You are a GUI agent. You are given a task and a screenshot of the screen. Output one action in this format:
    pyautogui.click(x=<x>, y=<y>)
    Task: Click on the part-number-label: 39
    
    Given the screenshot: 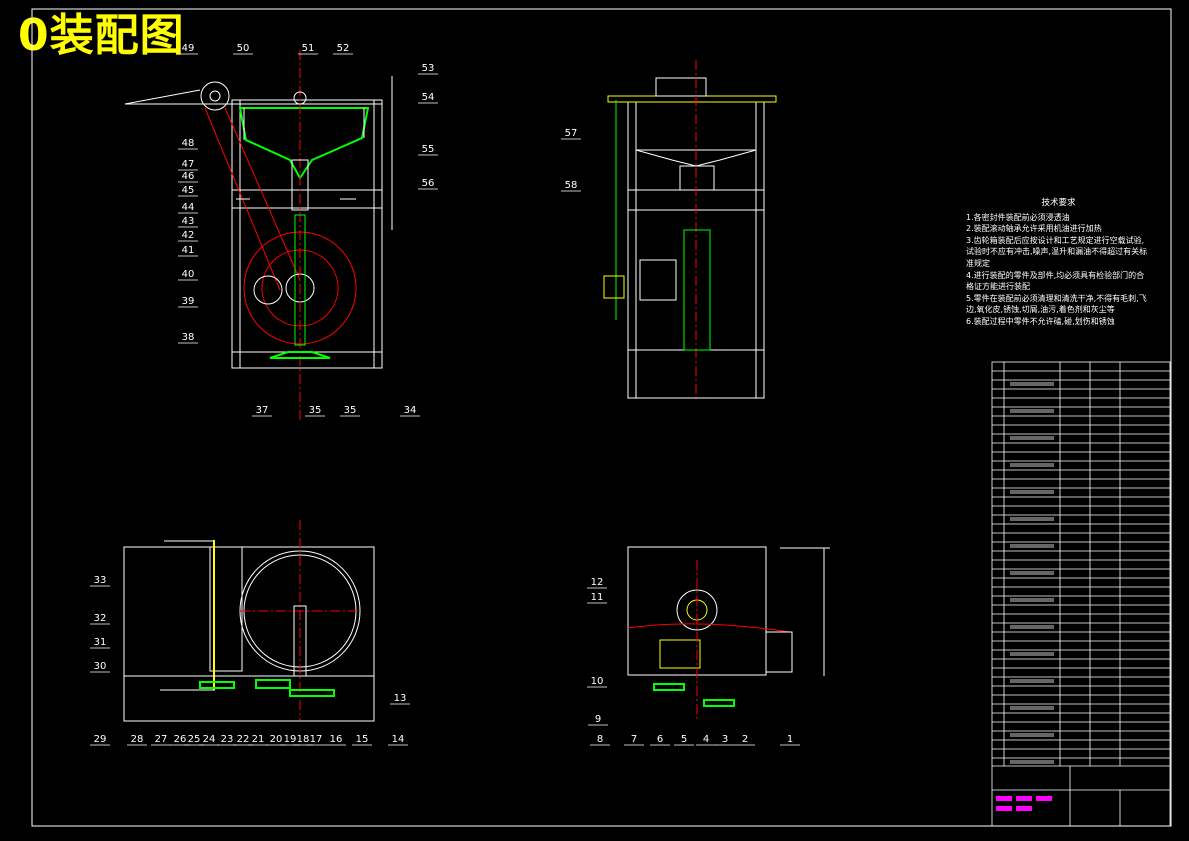 What is the action you would take?
    pyautogui.click(x=188, y=301)
    